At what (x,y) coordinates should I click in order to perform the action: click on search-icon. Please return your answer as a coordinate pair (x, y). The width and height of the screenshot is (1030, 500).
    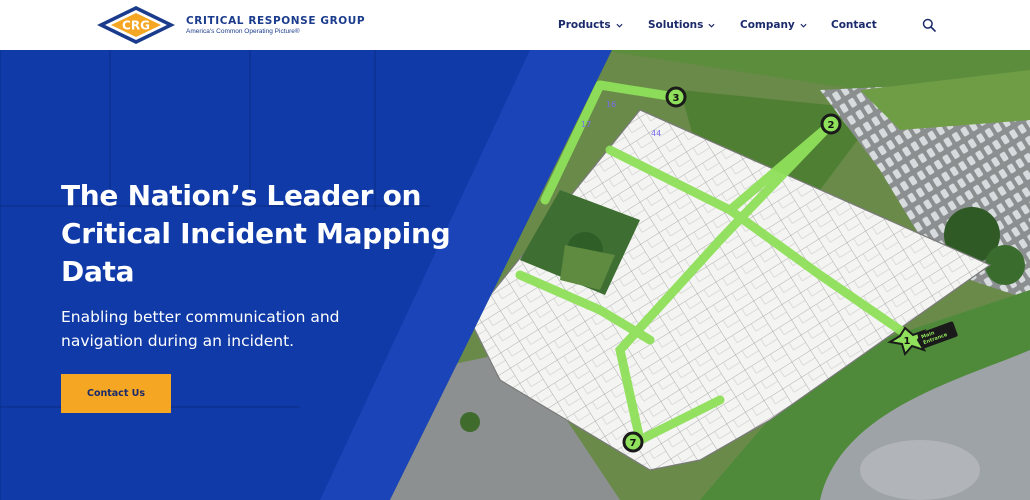
    Looking at the image, I should click on (929, 25).